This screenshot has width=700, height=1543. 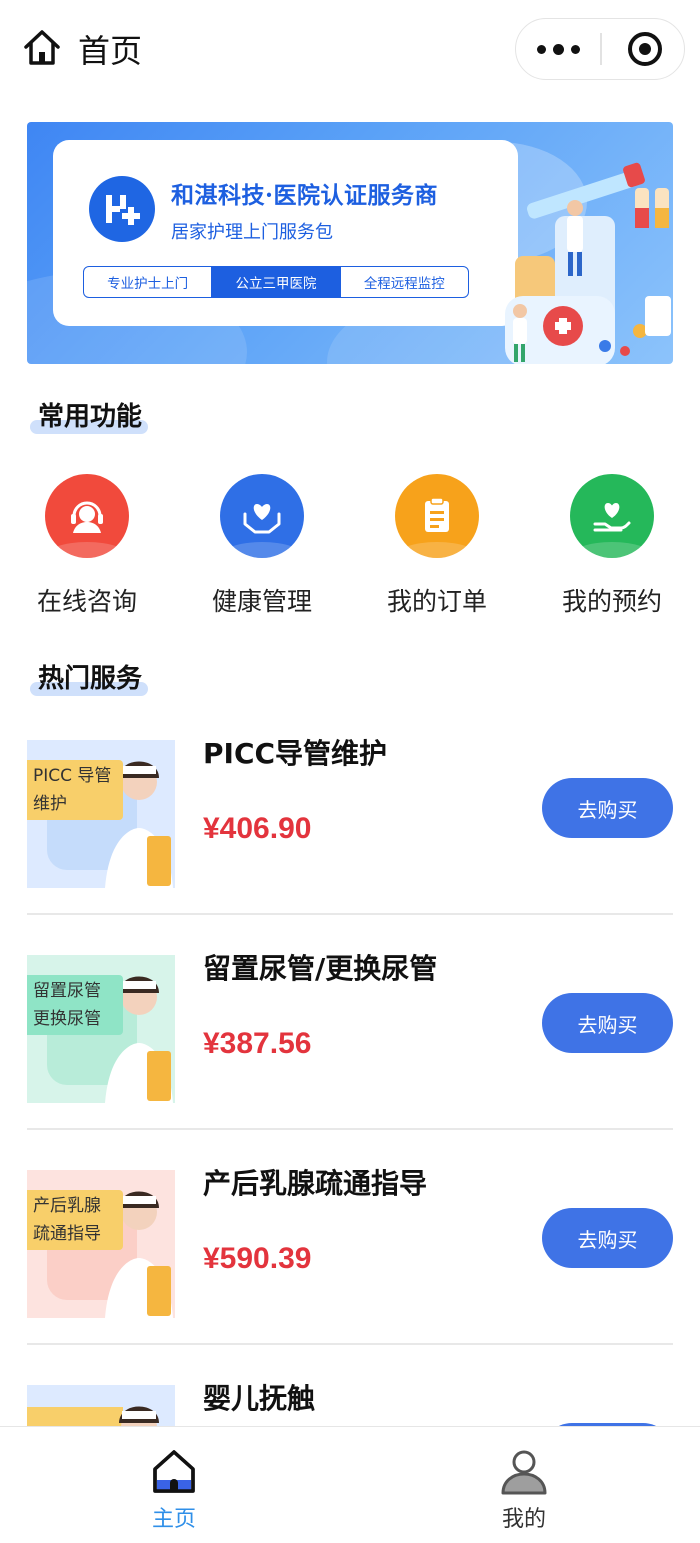 I want to click on service-item: 产后乳腺 疏通指导 产后乳腺疏通指导 ¥590.39 去购买, so click(x=350, y=1267).